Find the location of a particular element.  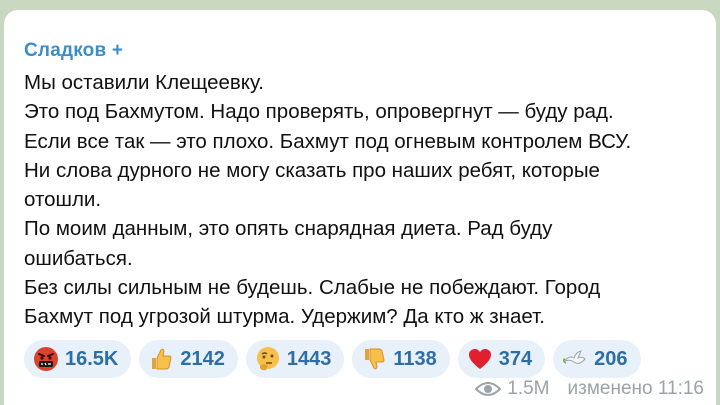

reactions-bar: 16.5K 2142 1443 1138 374 206 is located at coordinates (332, 359).